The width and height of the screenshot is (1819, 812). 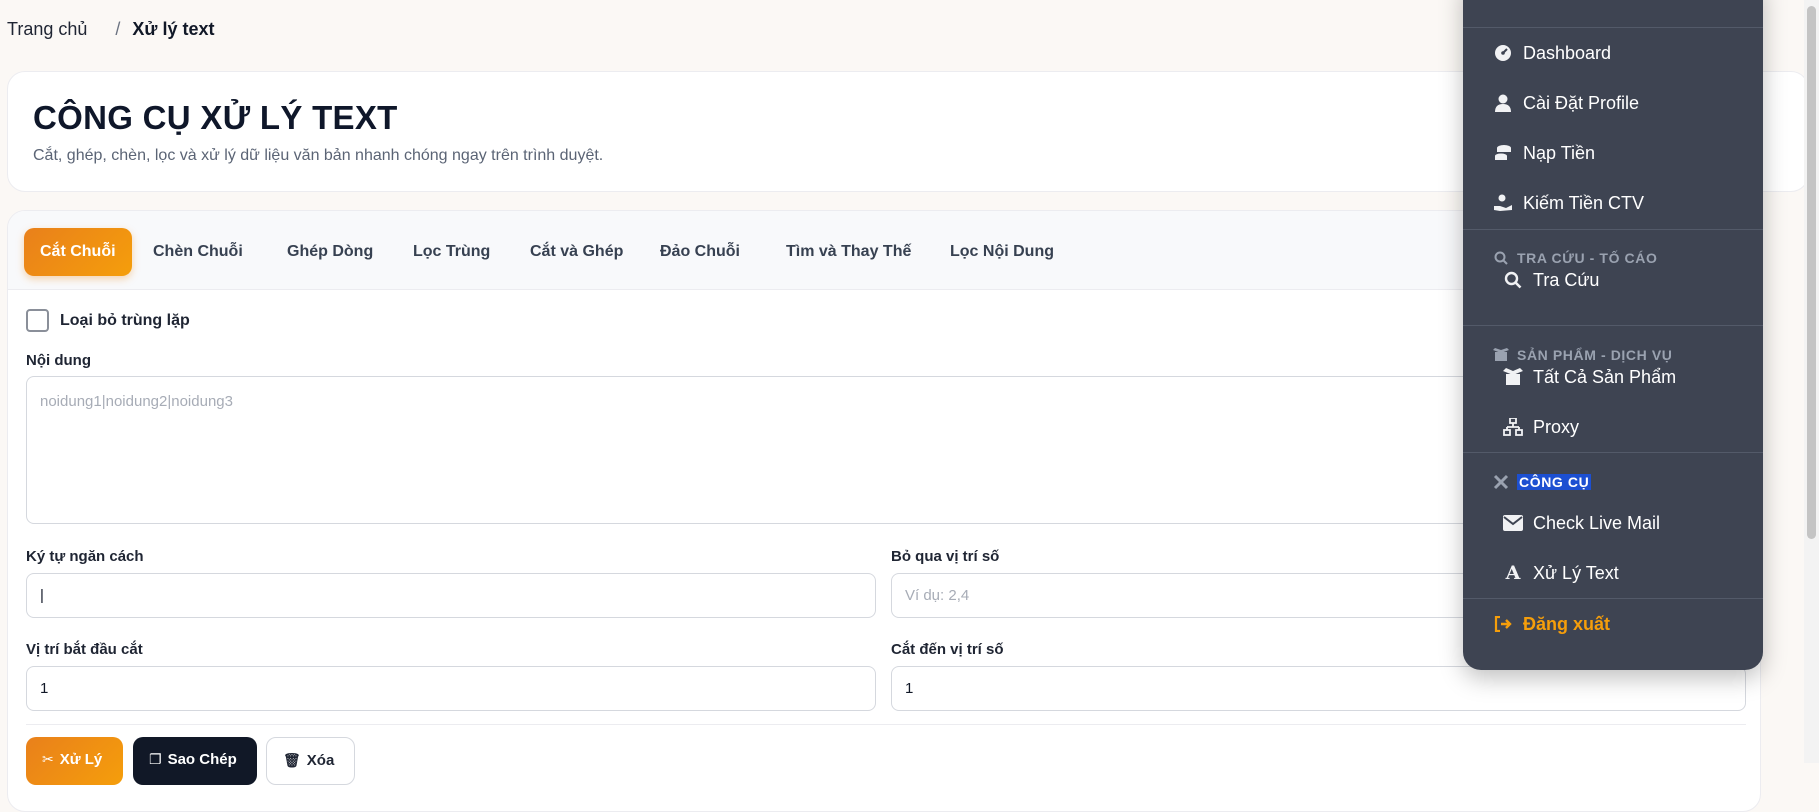 I want to click on clear-button: 🗑 Xóa, so click(x=310, y=761).